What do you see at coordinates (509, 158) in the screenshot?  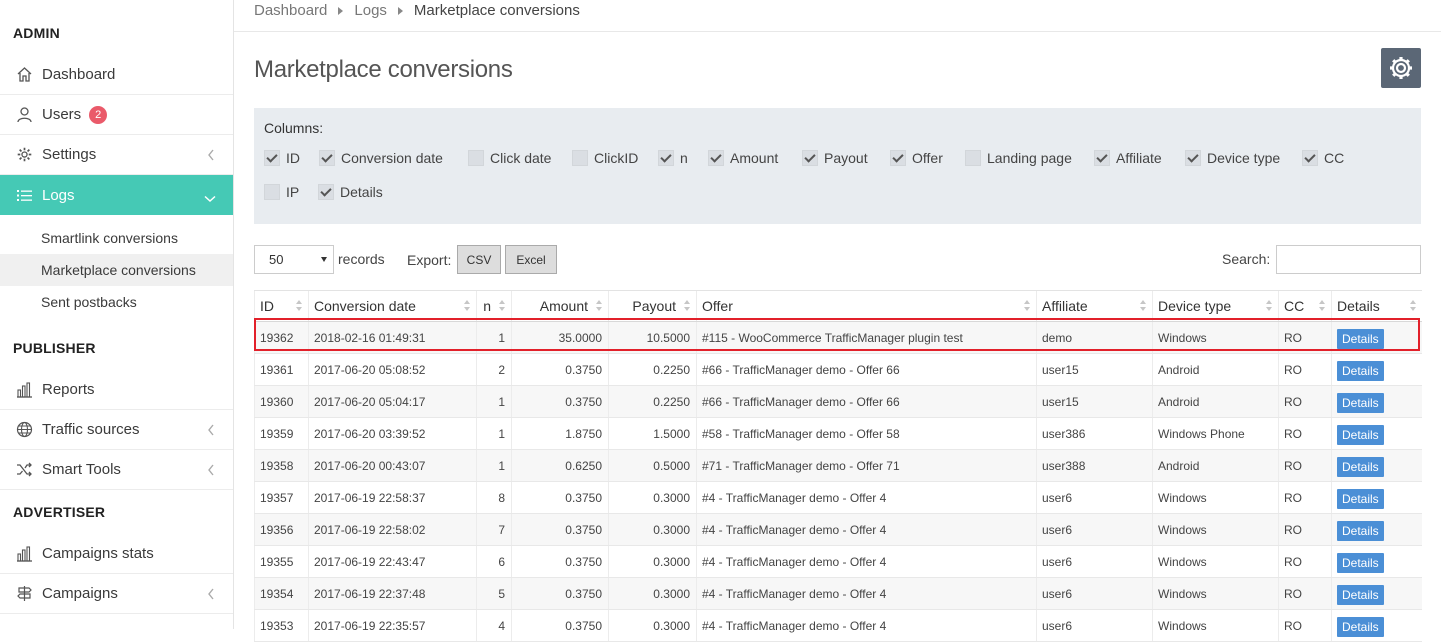 I see `column-toggle-click-date: Click date` at bounding box center [509, 158].